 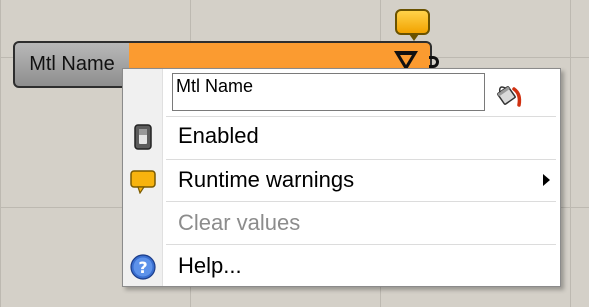 What do you see at coordinates (412, 25) in the screenshot?
I see `runtime-warning-balloon-icon` at bounding box center [412, 25].